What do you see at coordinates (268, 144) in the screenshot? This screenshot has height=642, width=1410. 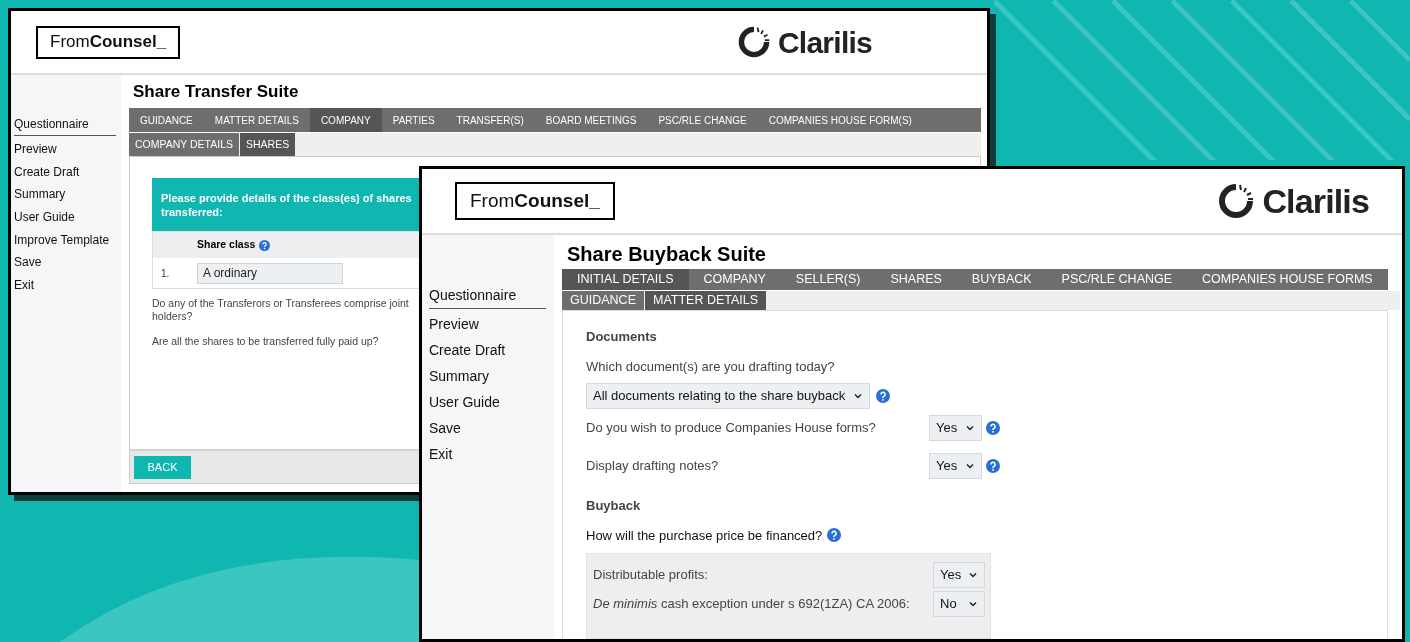 I see `subtab: SHARES` at bounding box center [268, 144].